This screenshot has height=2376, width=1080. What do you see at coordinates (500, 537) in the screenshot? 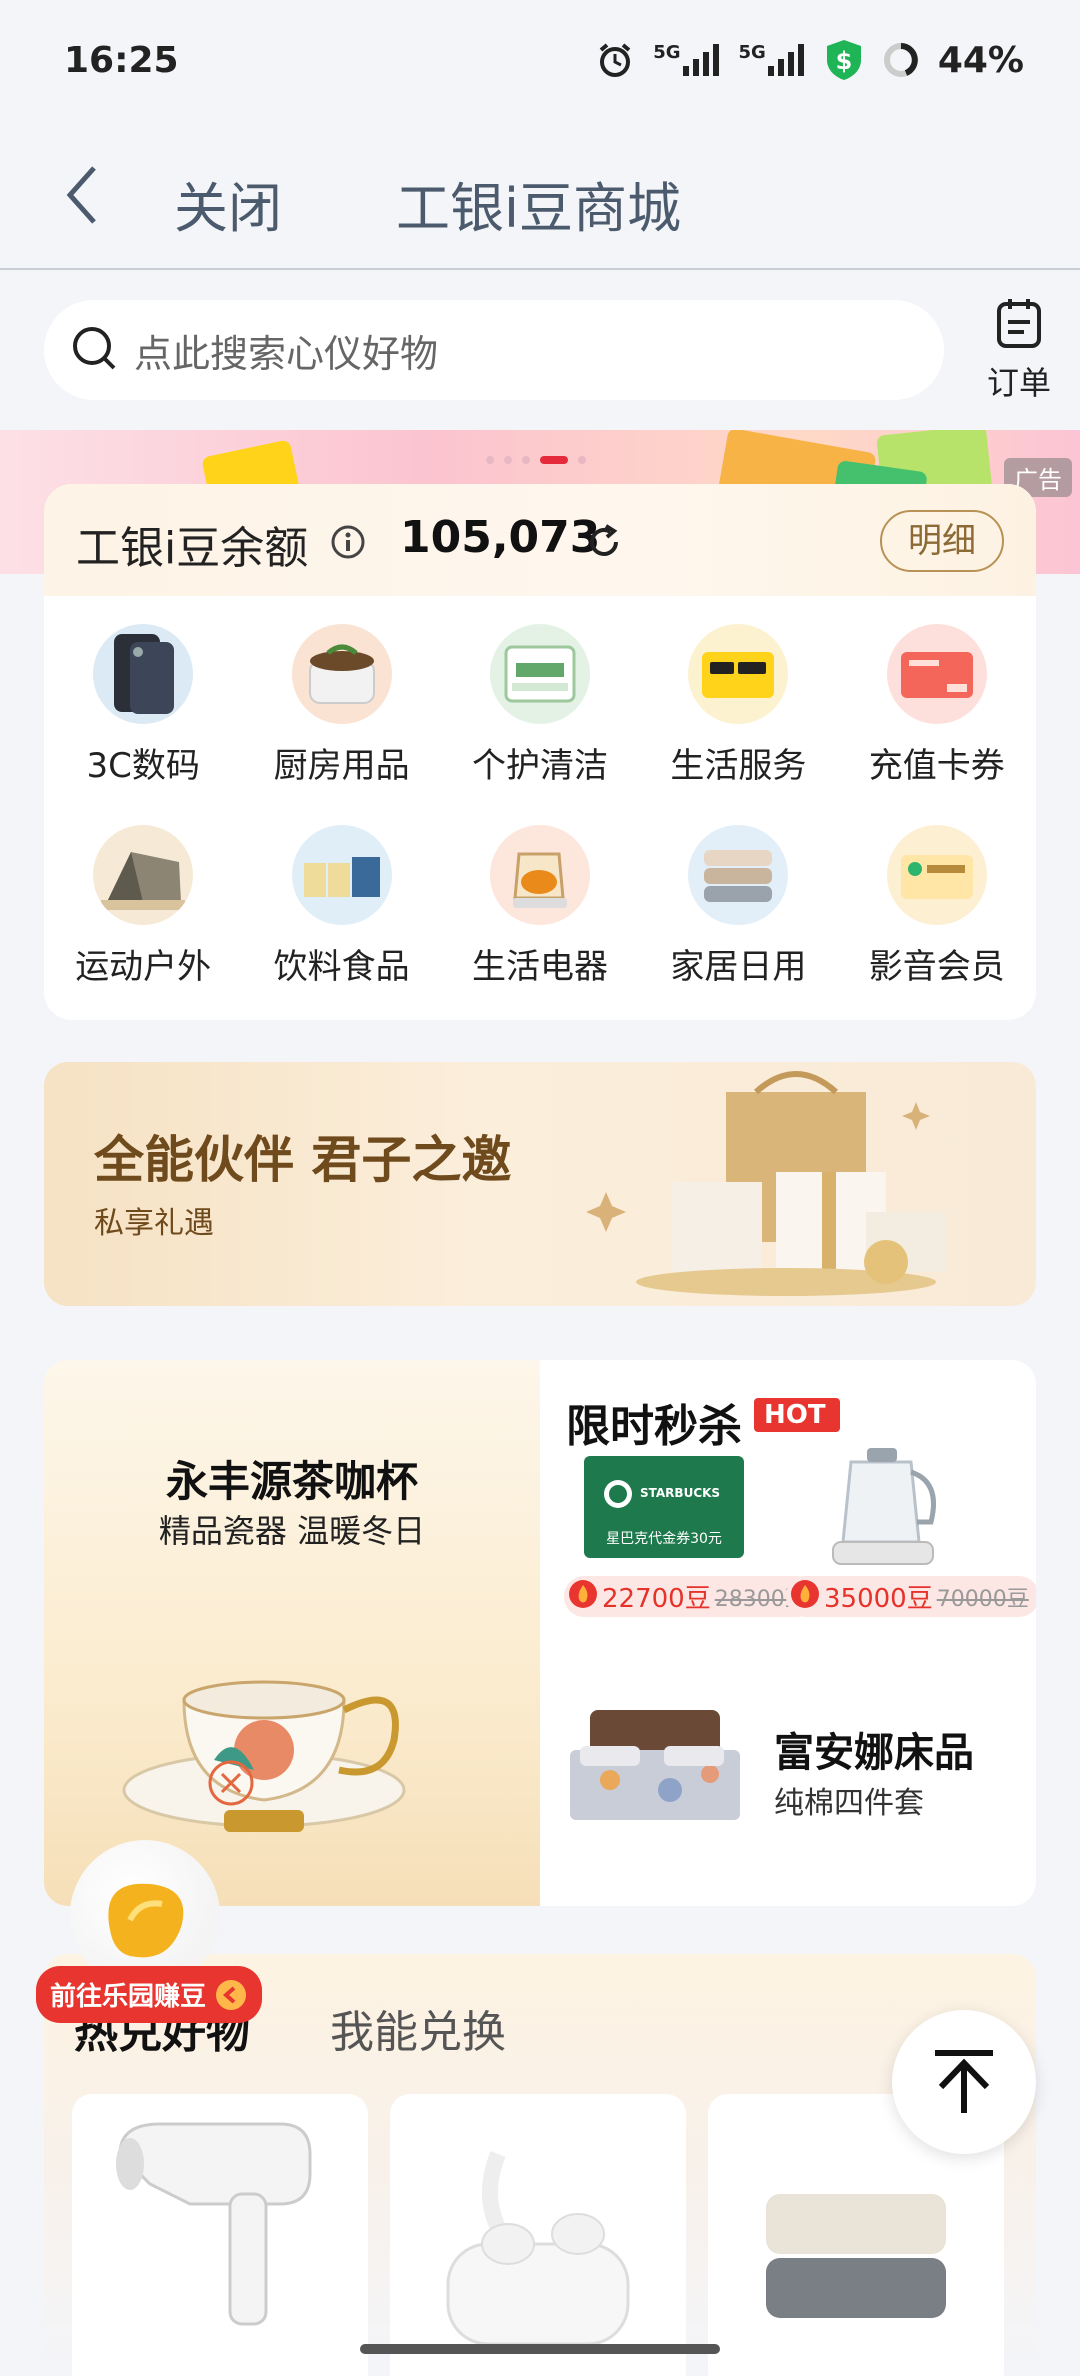
I see `balance-value: 105,073` at bounding box center [500, 537].